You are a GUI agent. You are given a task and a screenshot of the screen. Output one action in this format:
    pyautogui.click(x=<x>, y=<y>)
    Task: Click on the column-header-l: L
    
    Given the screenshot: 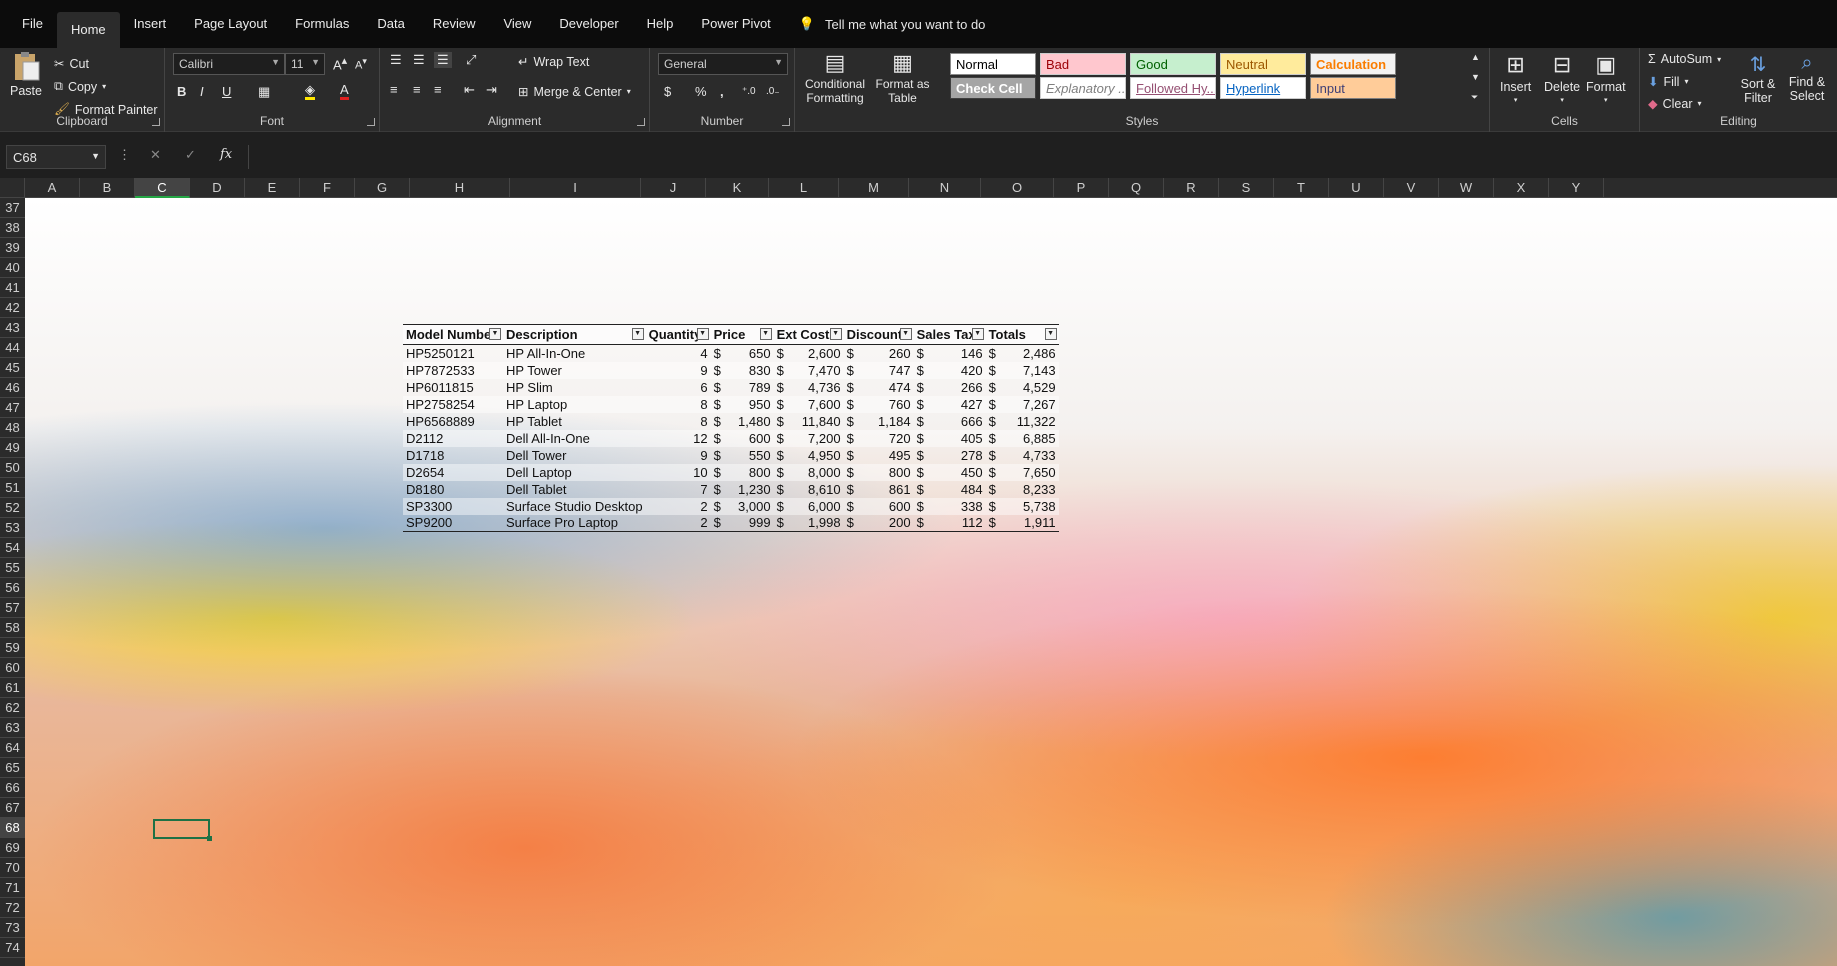 What is the action you would take?
    pyautogui.click(x=804, y=188)
    